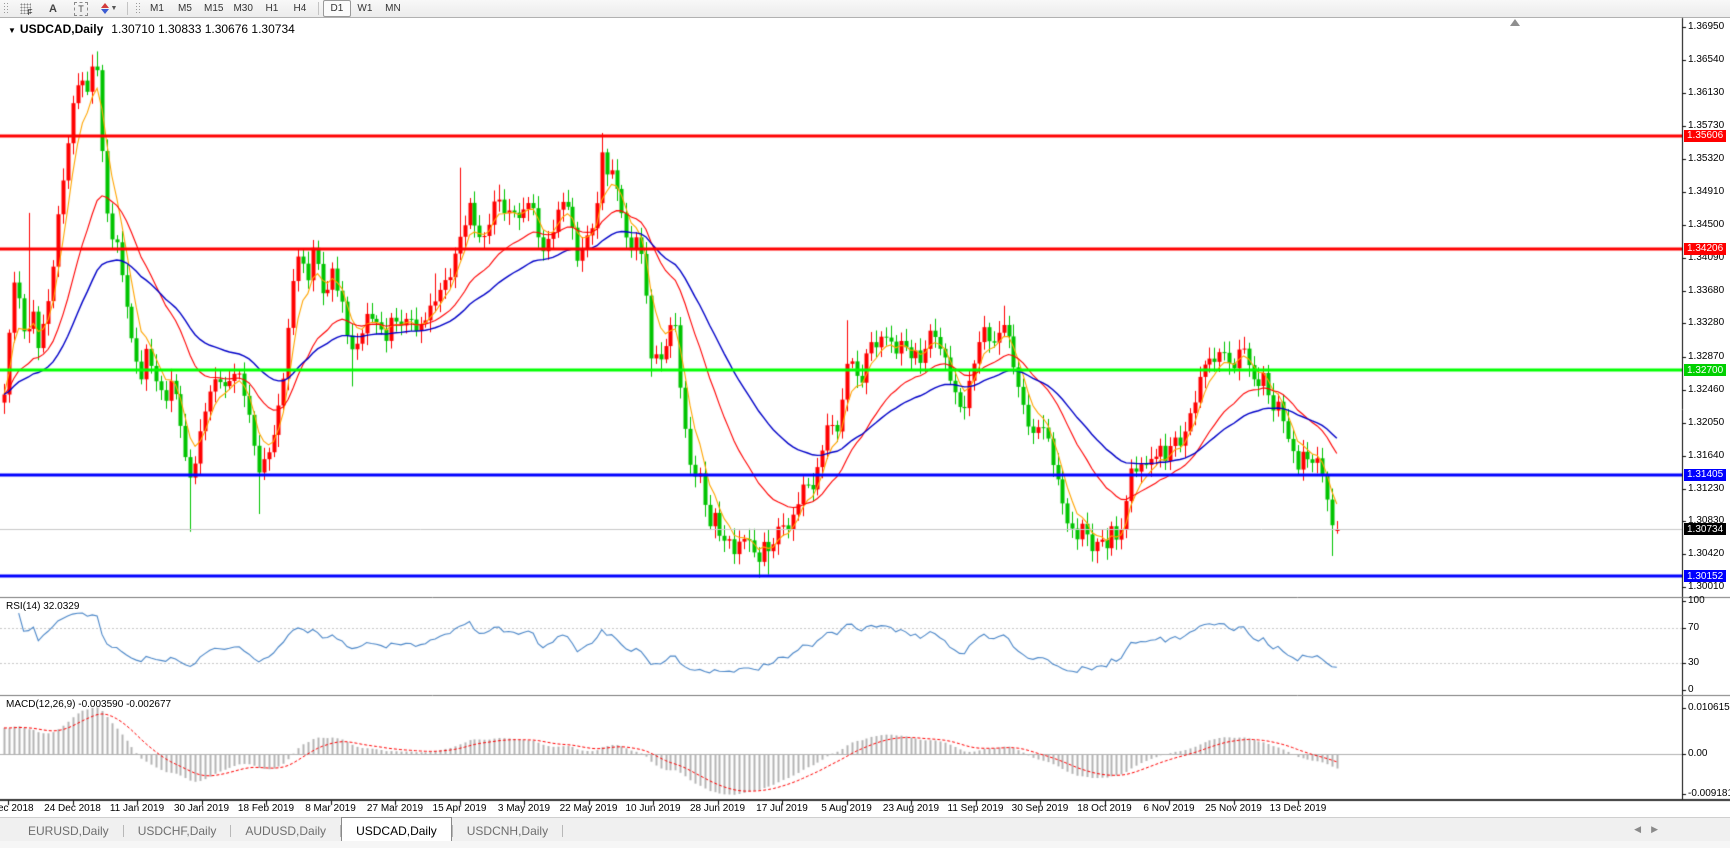  I want to click on chart-shift-marker-icon, so click(1515, 22).